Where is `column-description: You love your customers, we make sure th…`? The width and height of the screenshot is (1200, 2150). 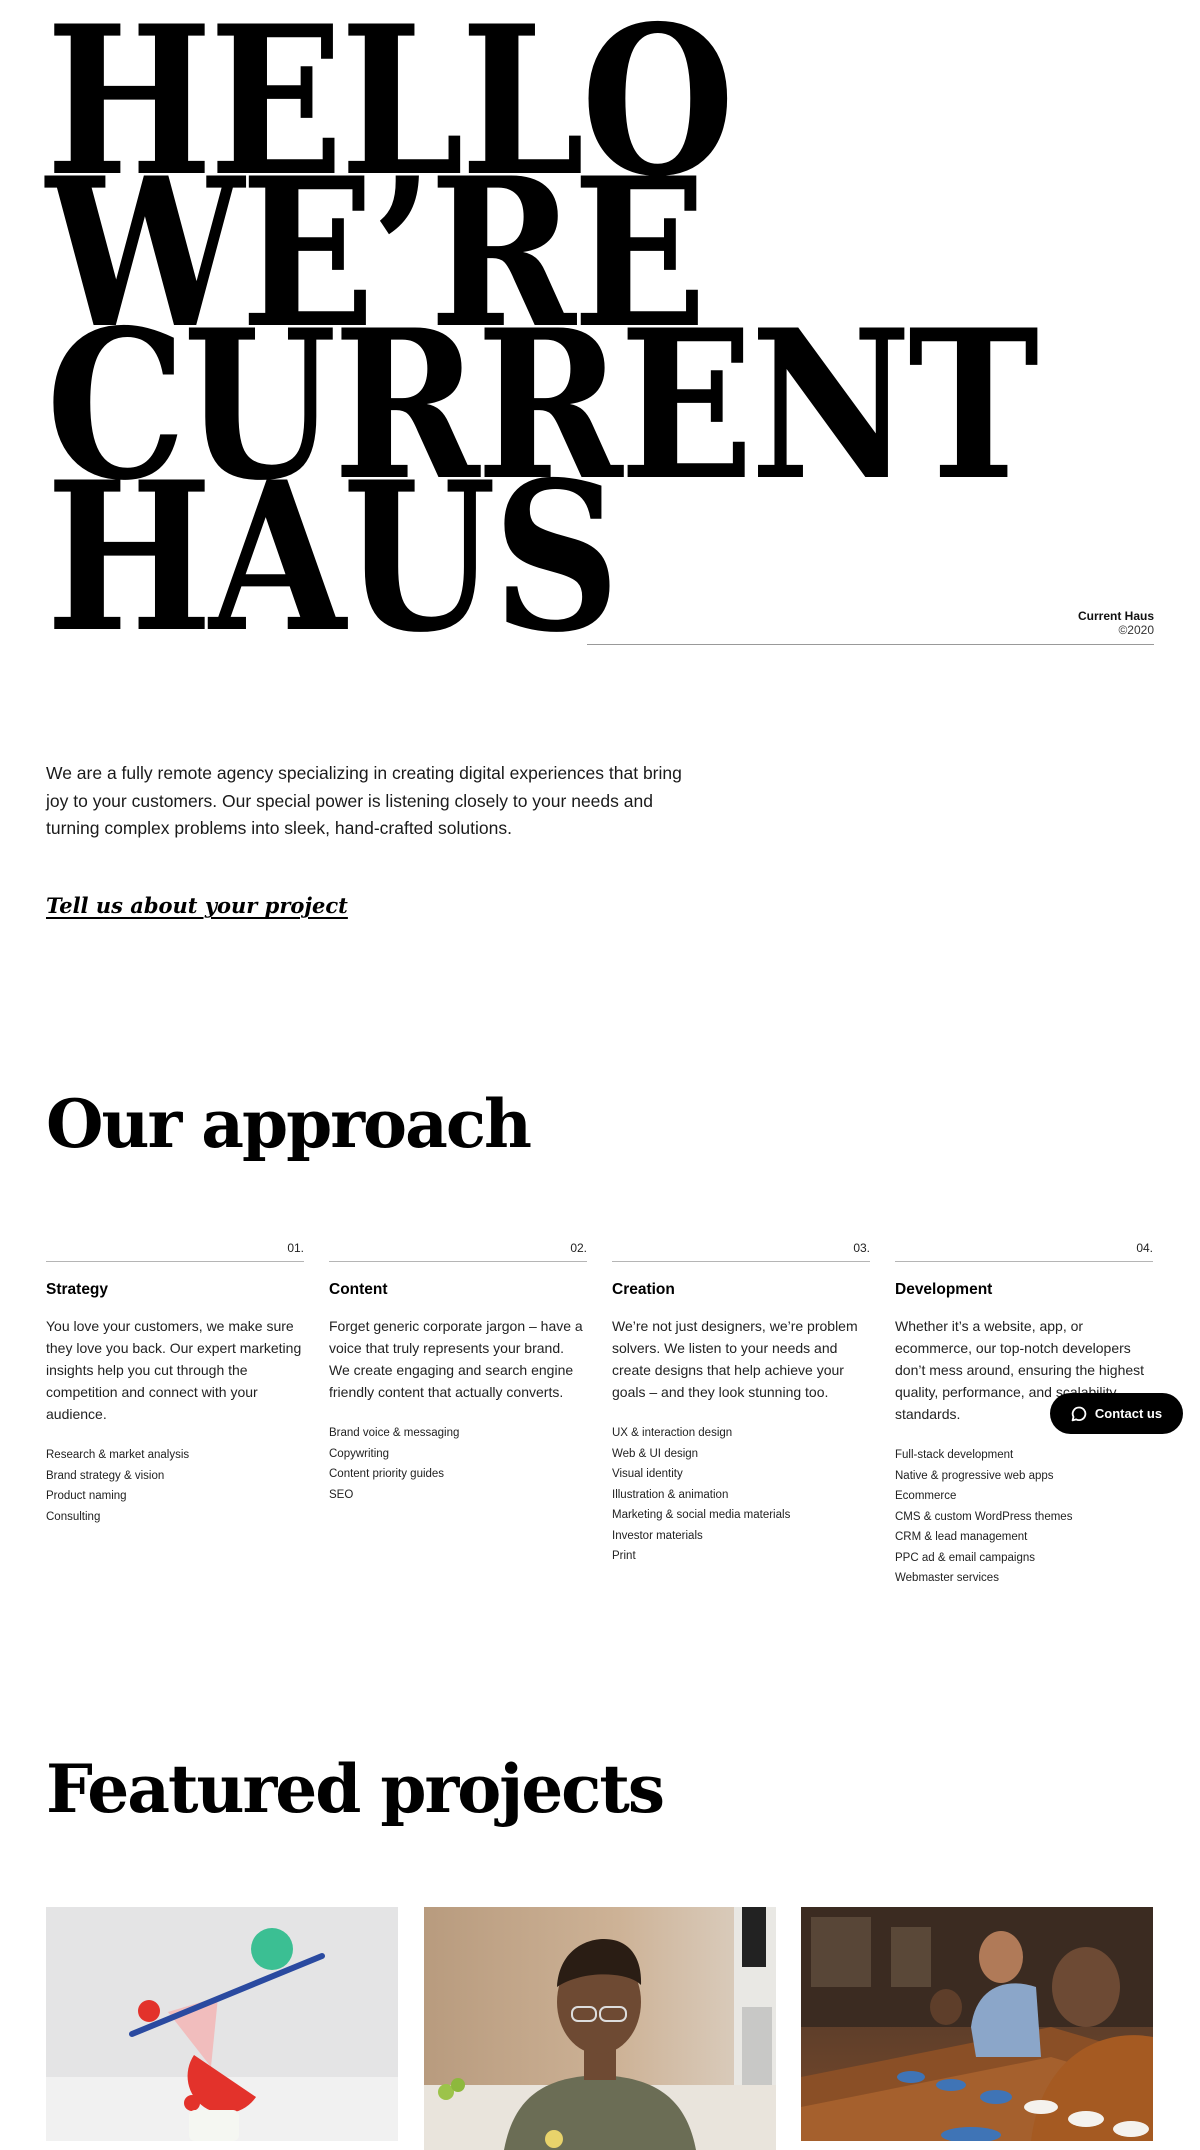 column-description: You love your customers, we make sure th… is located at coordinates (174, 1370).